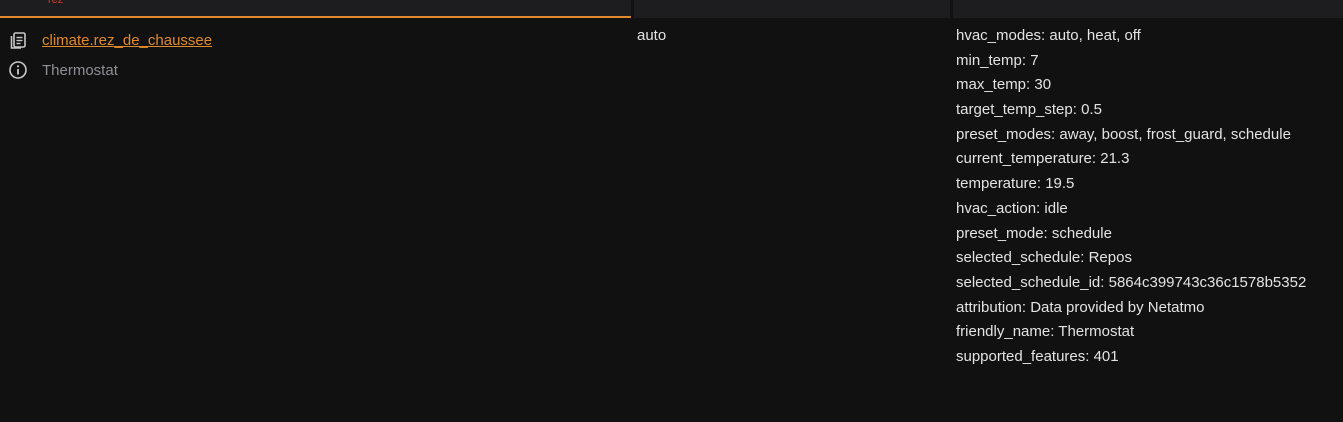  Describe the element at coordinates (1034, 233) in the screenshot. I see `attribute-line: preset_mode: schedule` at that location.